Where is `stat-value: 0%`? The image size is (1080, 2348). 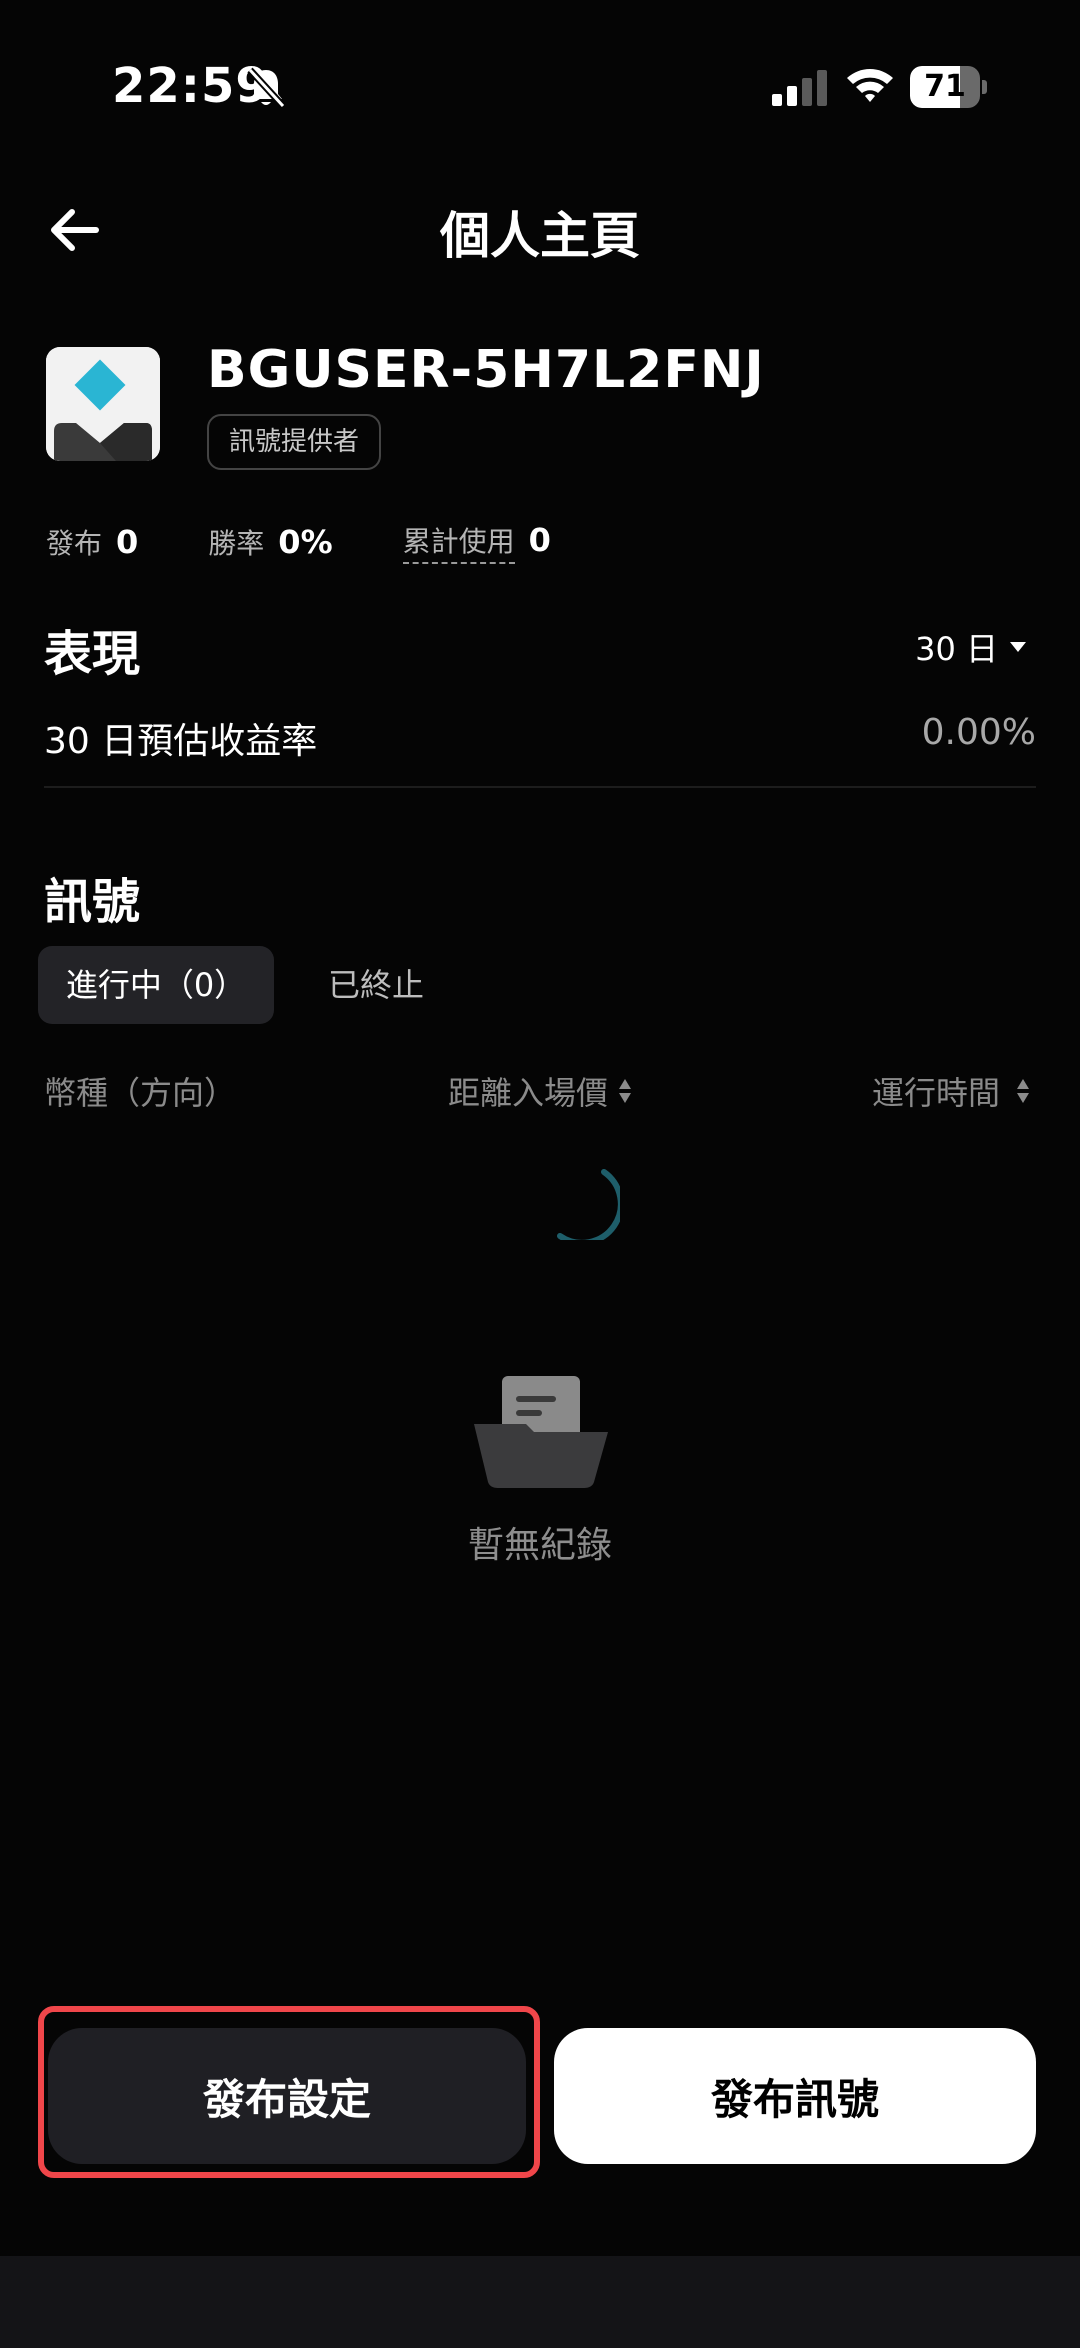
stat-value: 0% is located at coordinates (305, 542).